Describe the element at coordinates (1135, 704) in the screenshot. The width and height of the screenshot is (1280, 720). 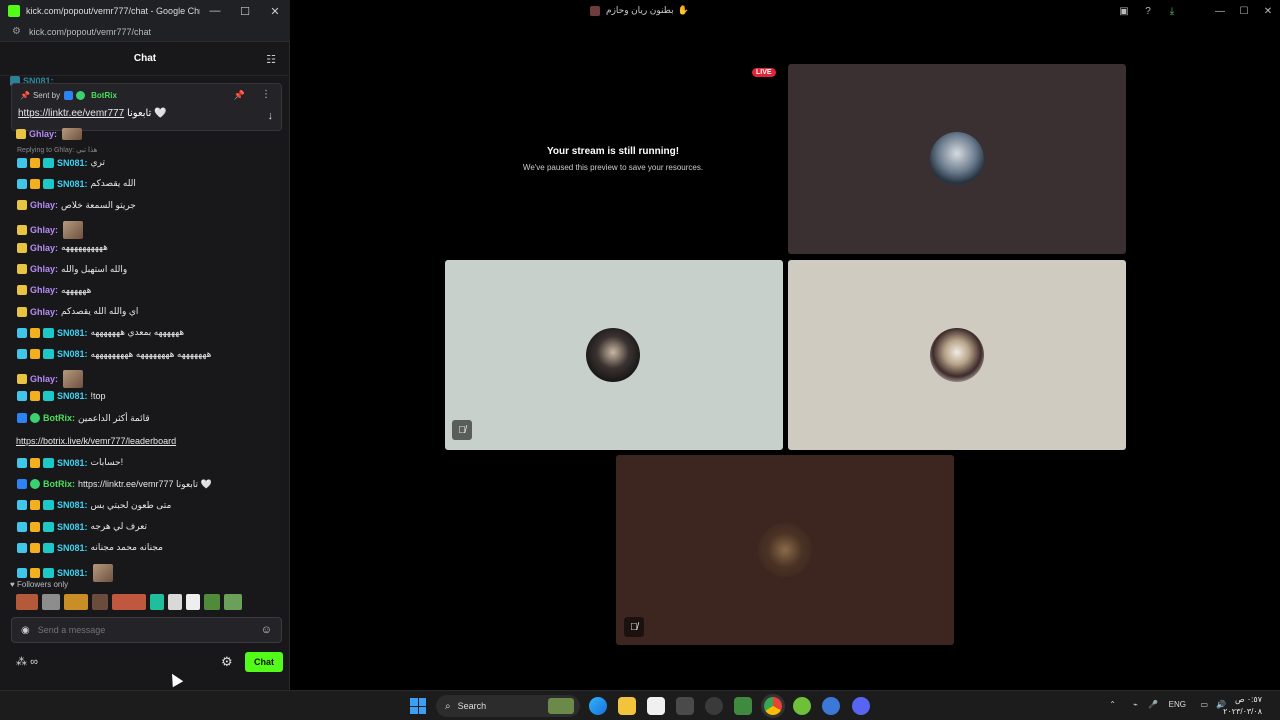
I see `network-icon: ⌁` at that location.